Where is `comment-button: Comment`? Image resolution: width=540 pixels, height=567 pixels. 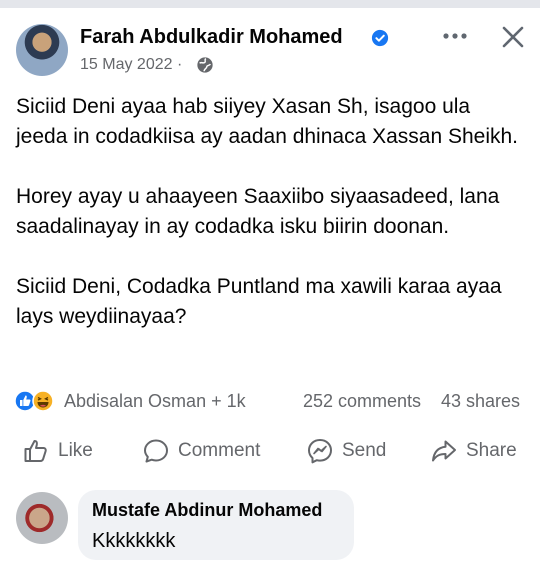
comment-button: Comment is located at coordinates (201, 451).